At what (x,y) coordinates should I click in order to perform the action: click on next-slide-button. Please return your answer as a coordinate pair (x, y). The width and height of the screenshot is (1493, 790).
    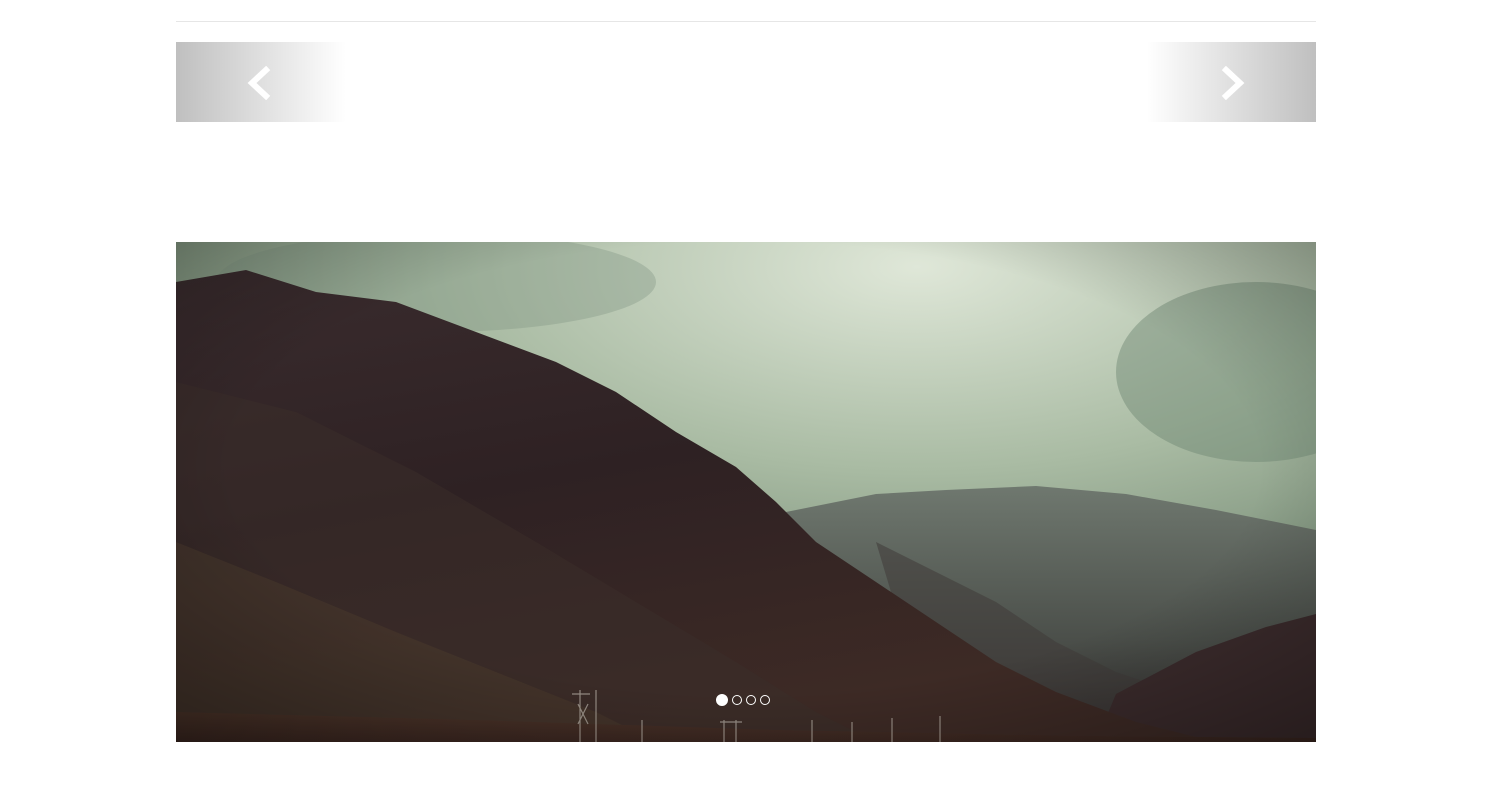
    Looking at the image, I should click on (1231, 82).